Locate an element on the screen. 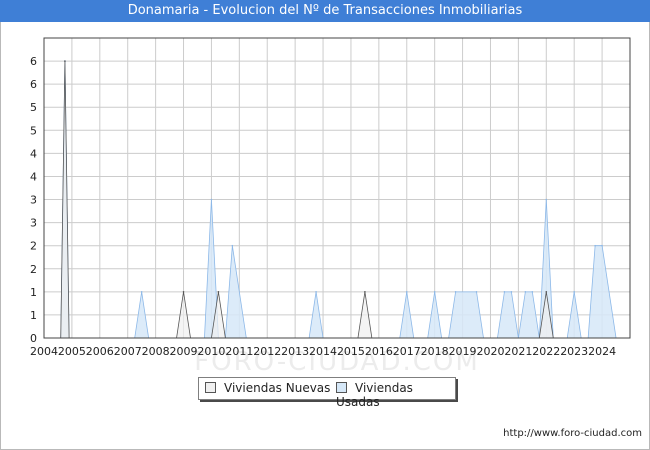 The width and height of the screenshot is (650, 450). legend-item-nuevas: Viviendas Nuevas is located at coordinates (267, 388).